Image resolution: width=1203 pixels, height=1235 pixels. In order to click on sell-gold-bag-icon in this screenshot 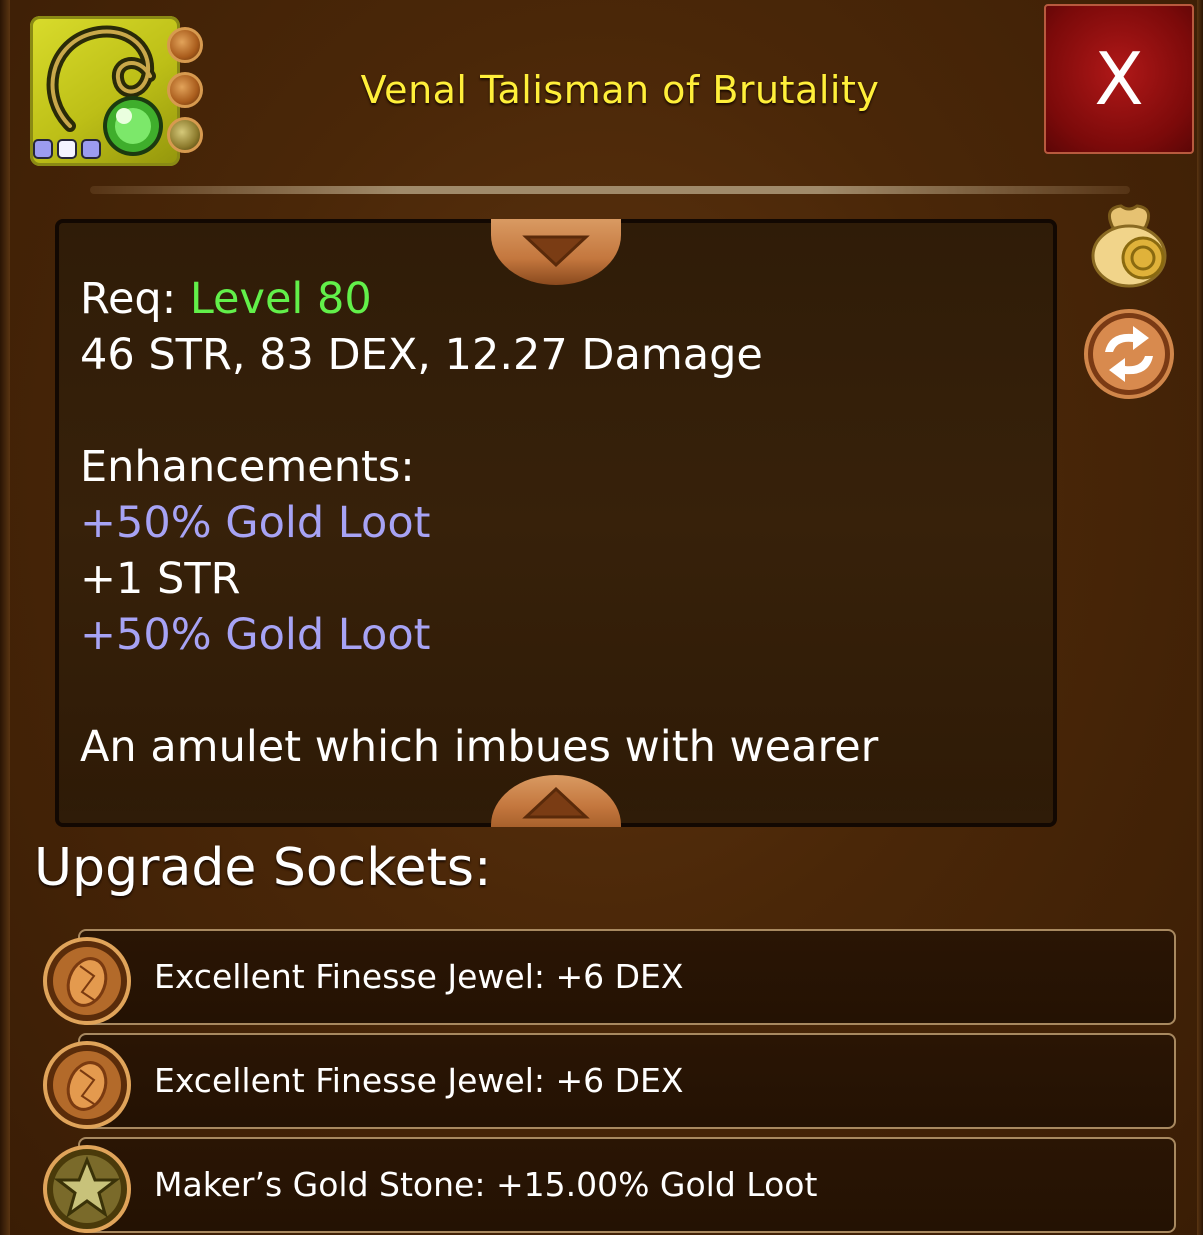, I will do `click(1129, 246)`.